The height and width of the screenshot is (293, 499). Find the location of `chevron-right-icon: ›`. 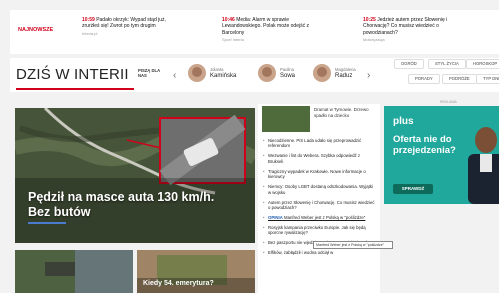

chevron-right-icon: › is located at coordinates (368, 75).